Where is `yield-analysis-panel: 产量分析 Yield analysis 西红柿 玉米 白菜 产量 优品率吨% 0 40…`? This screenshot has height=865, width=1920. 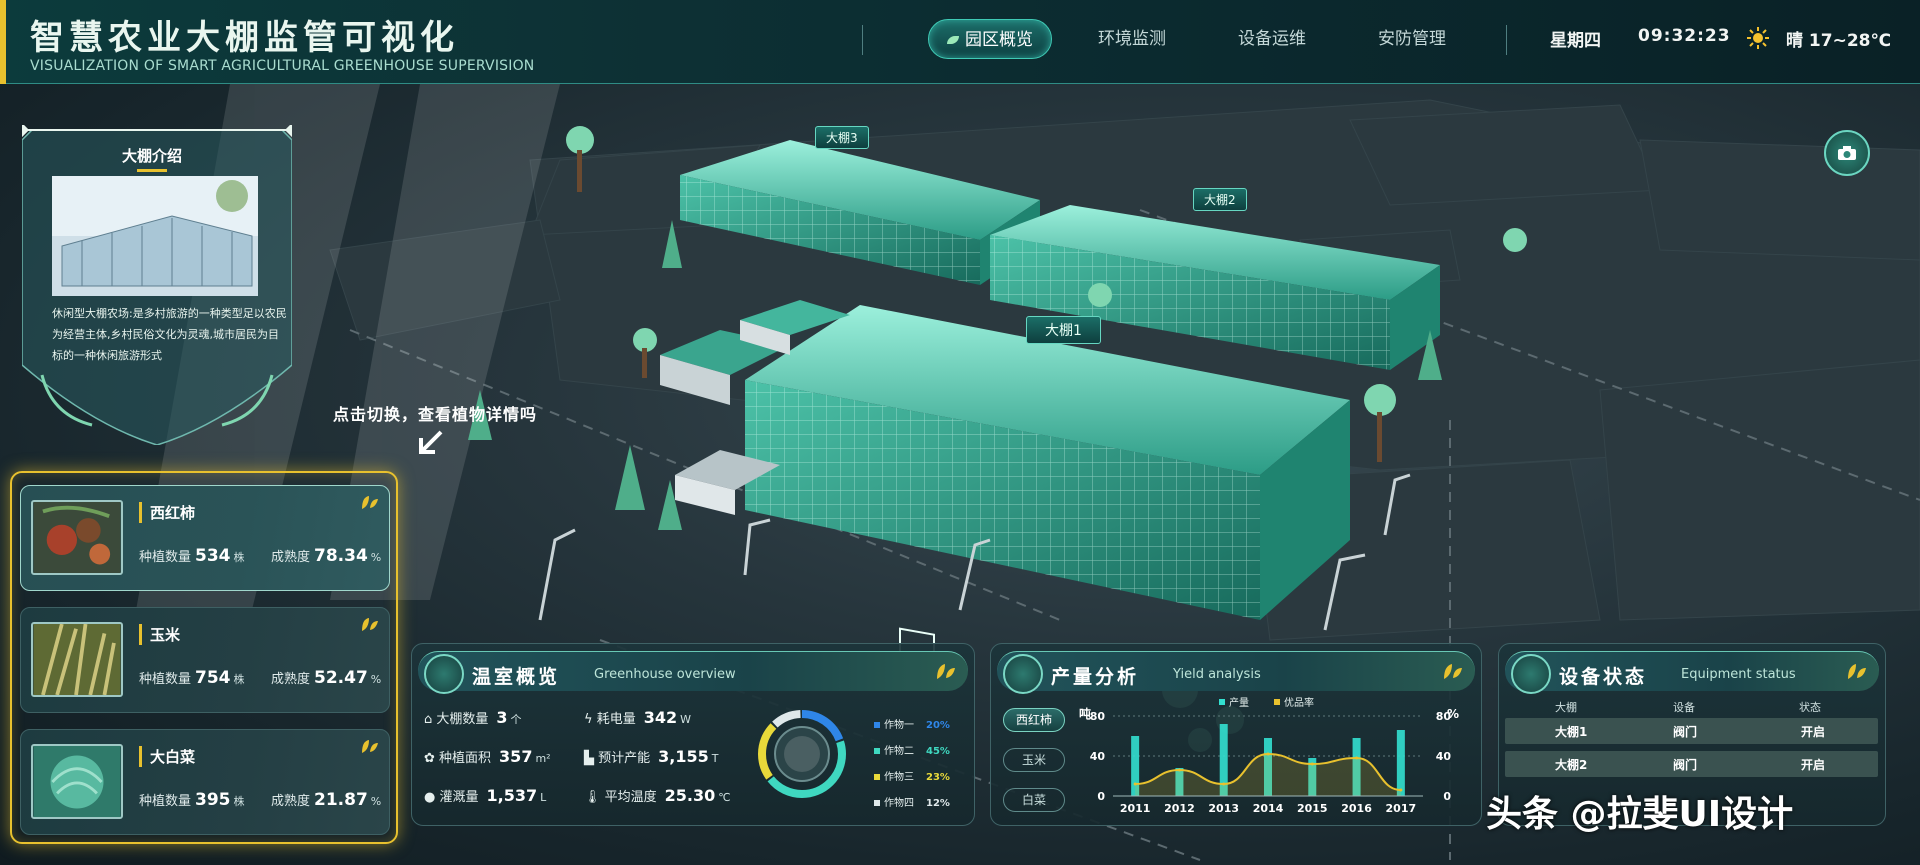
yield-analysis-panel: 产量分析 Yield analysis 西红柿 玉米 白菜 产量 优品率吨% 0 40… is located at coordinates (1236, 734).